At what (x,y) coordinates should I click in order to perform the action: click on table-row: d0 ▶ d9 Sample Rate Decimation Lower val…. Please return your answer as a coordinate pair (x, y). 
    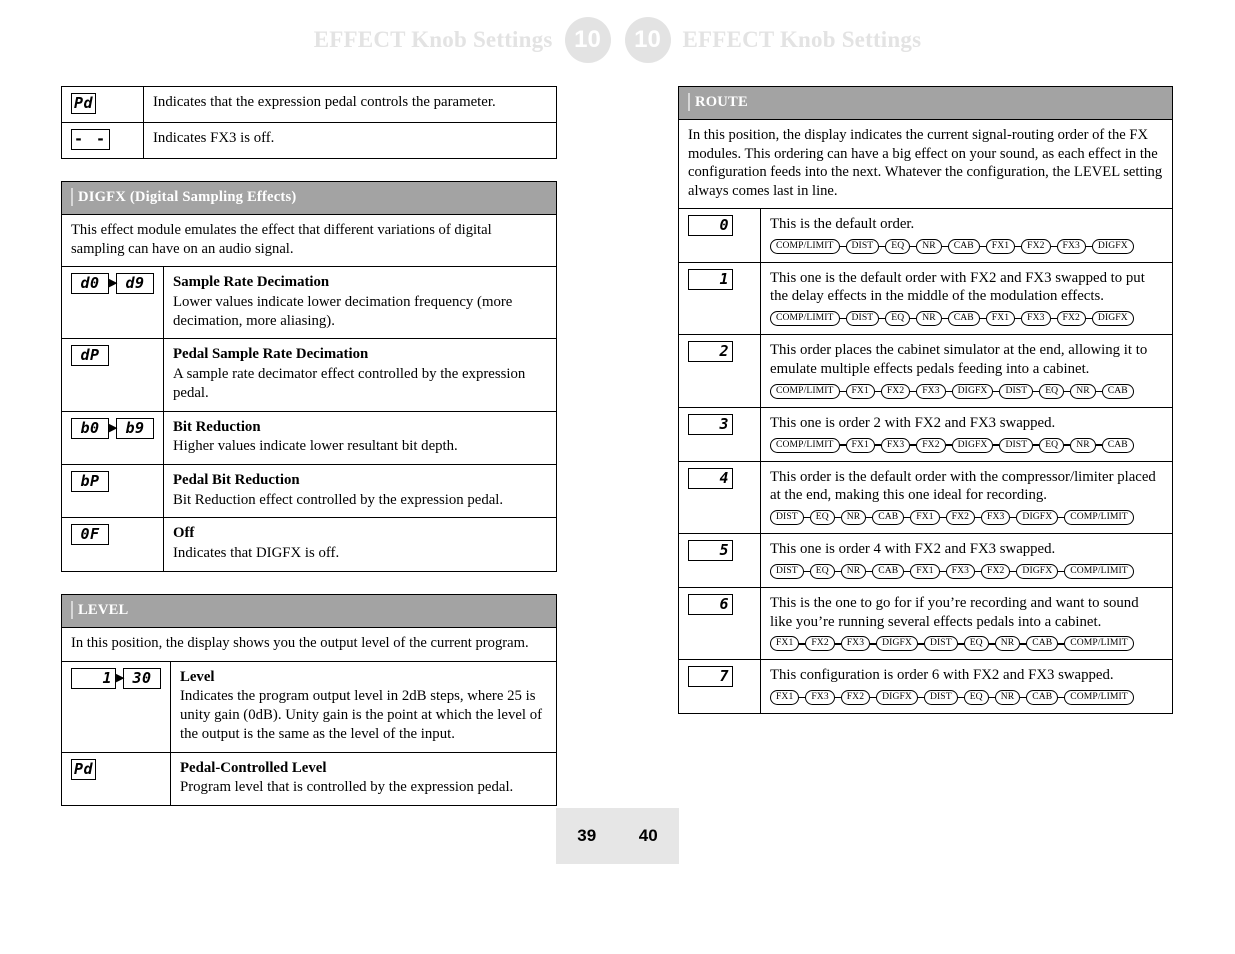
    Looking at the image, I should click on (309, 303).